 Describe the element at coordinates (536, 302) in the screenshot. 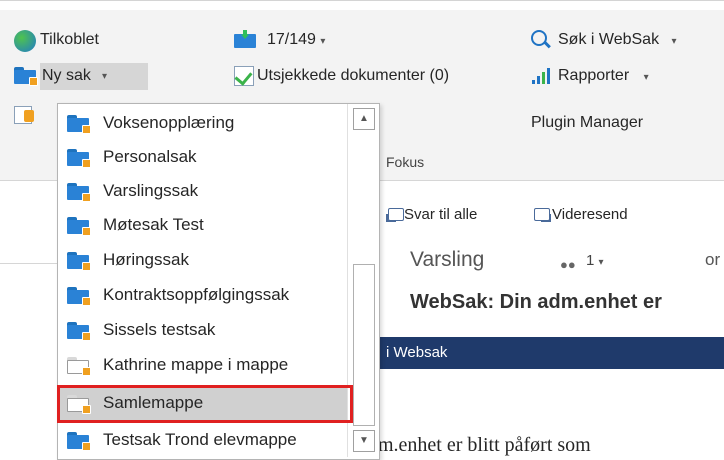

I see `mail-subject: WebSak: Din adm.enhet er` at that location.